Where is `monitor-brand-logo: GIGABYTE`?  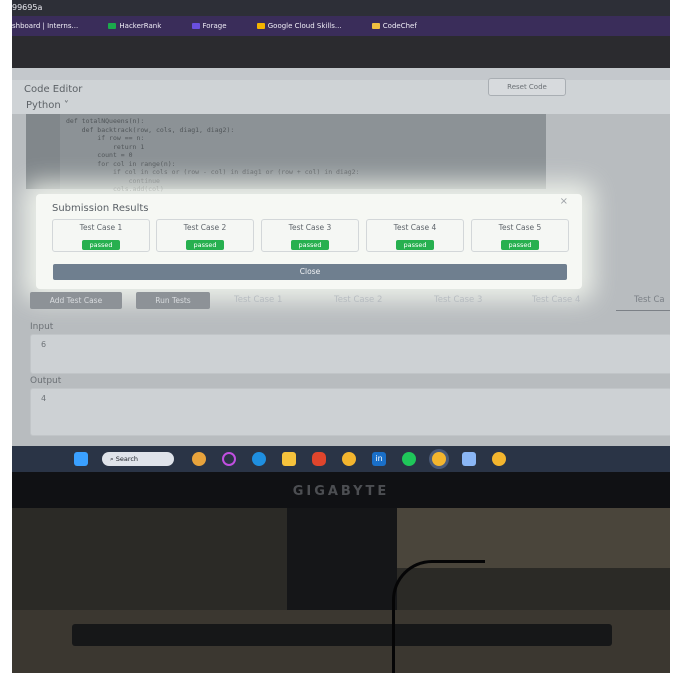
monitor-brand-logo: GIGABYTE is located at coordinates (341, 491).